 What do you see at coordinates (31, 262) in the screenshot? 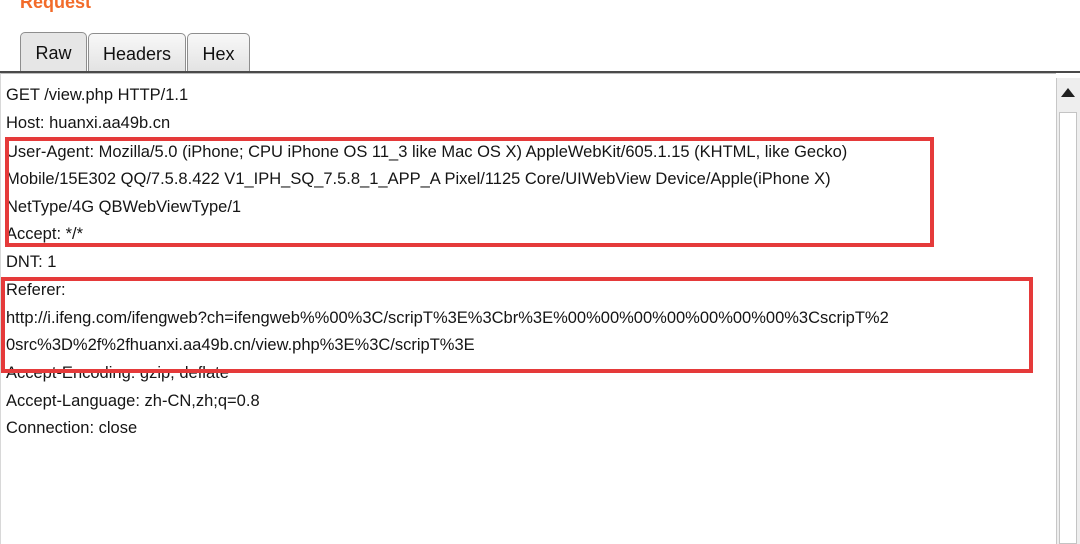
I see `dnt-header: DNT: 1` at bounding box center [31, 262].